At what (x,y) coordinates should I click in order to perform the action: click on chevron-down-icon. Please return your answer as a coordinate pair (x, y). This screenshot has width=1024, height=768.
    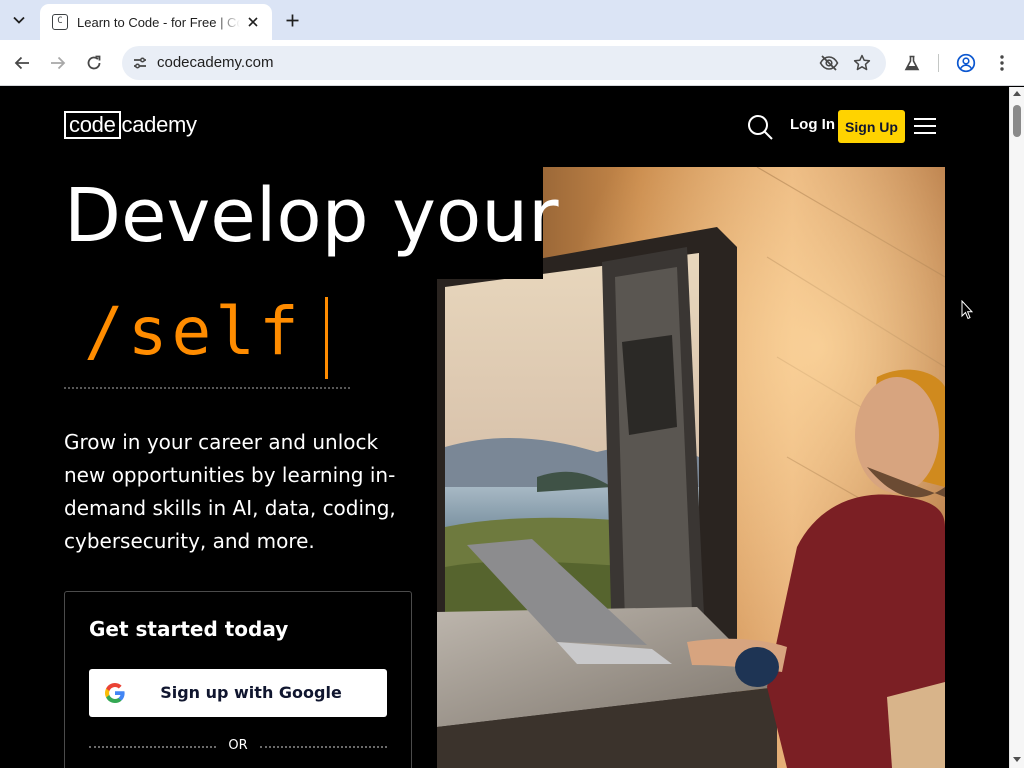
    Looking at the image, I should click on (19, 20).